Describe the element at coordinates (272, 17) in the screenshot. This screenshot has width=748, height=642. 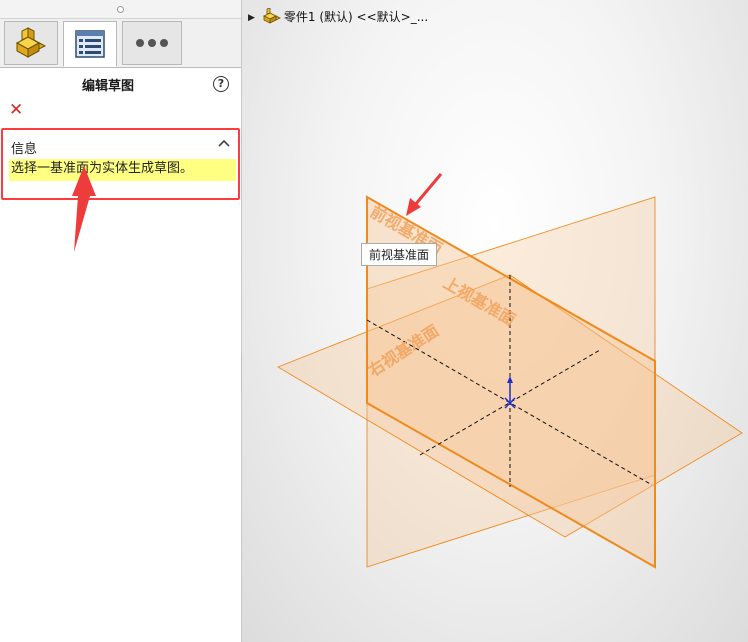
I see `part-icon` at that location.